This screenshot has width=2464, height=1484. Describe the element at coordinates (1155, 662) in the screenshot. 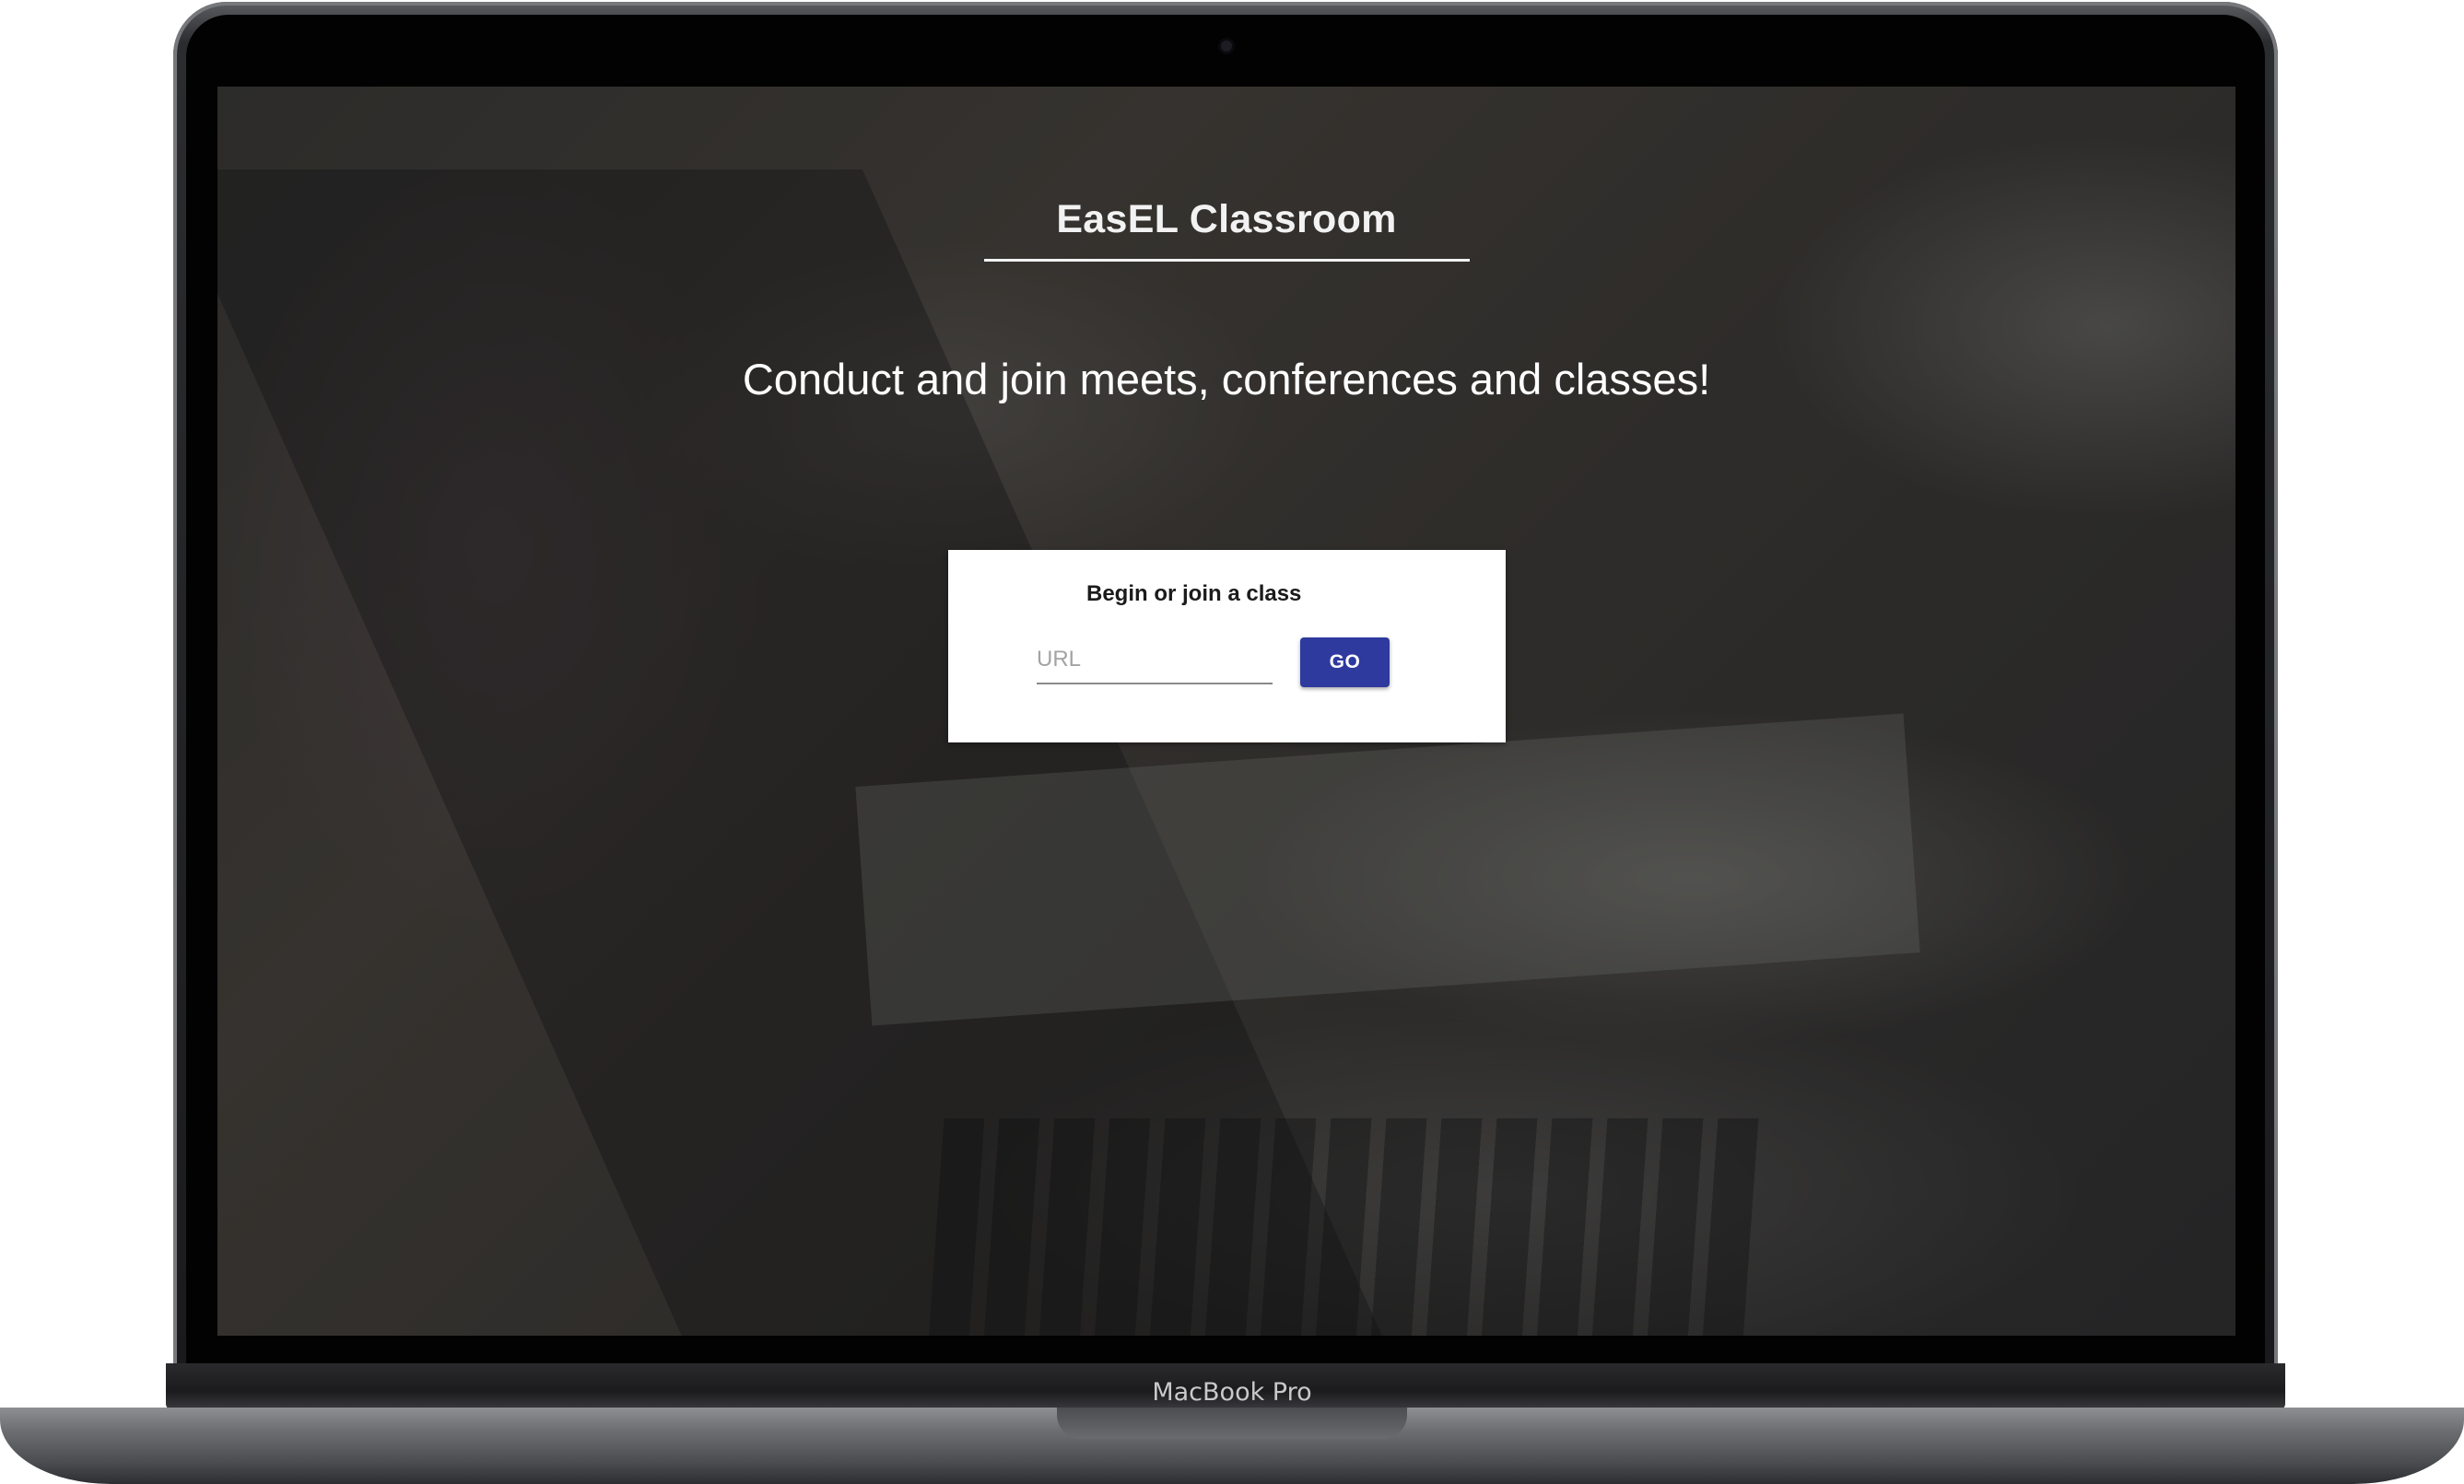

I see `url-input` at that location.